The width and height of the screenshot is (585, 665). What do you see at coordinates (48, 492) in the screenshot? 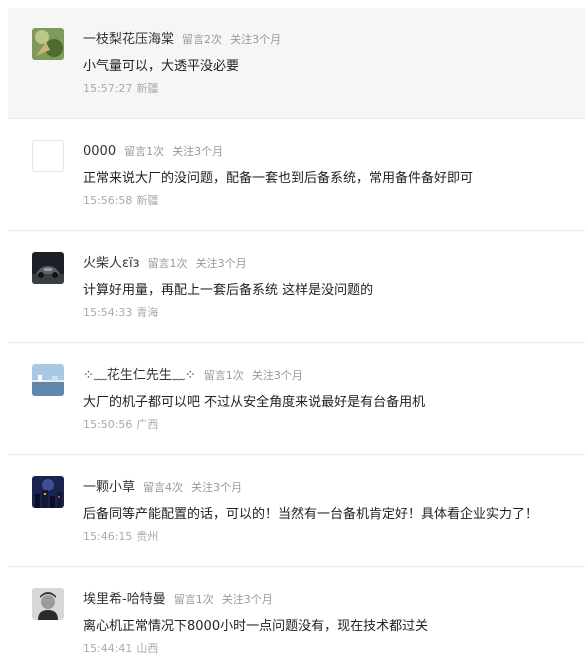
I see `night-city-avatar-icon` at bounding box center [48, 492].